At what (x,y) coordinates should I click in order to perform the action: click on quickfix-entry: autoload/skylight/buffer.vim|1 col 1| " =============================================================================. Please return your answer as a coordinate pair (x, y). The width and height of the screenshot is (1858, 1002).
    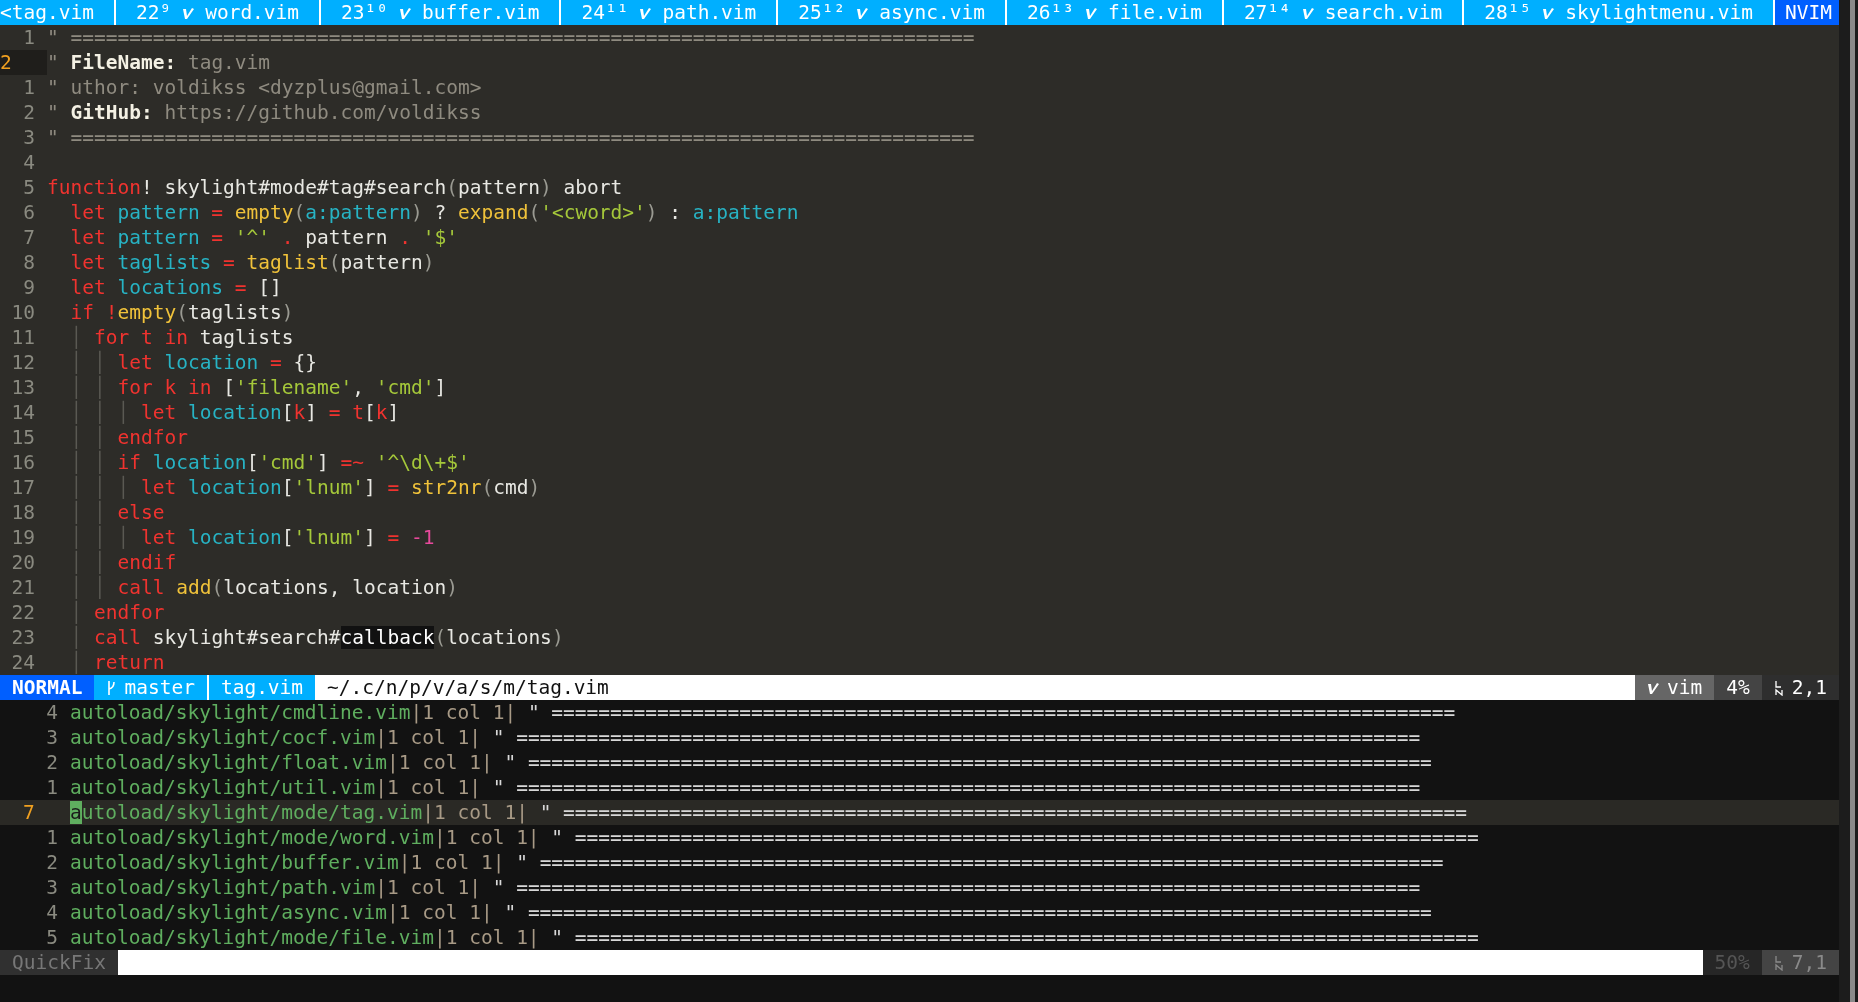
    Looking at the image, I should click on (757, 862).